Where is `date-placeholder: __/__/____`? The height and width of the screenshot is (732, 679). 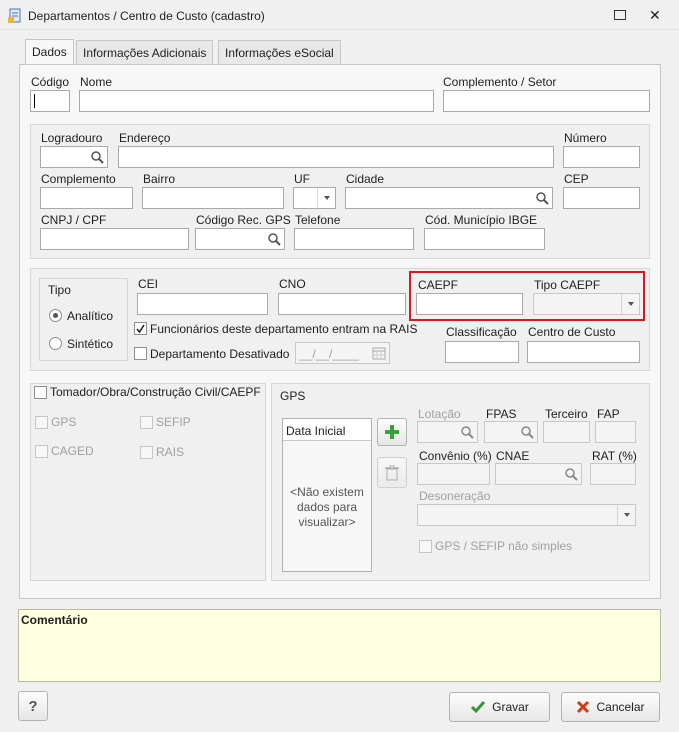 date-placeholder: __/__/____ is located at coordinates (329, 354).